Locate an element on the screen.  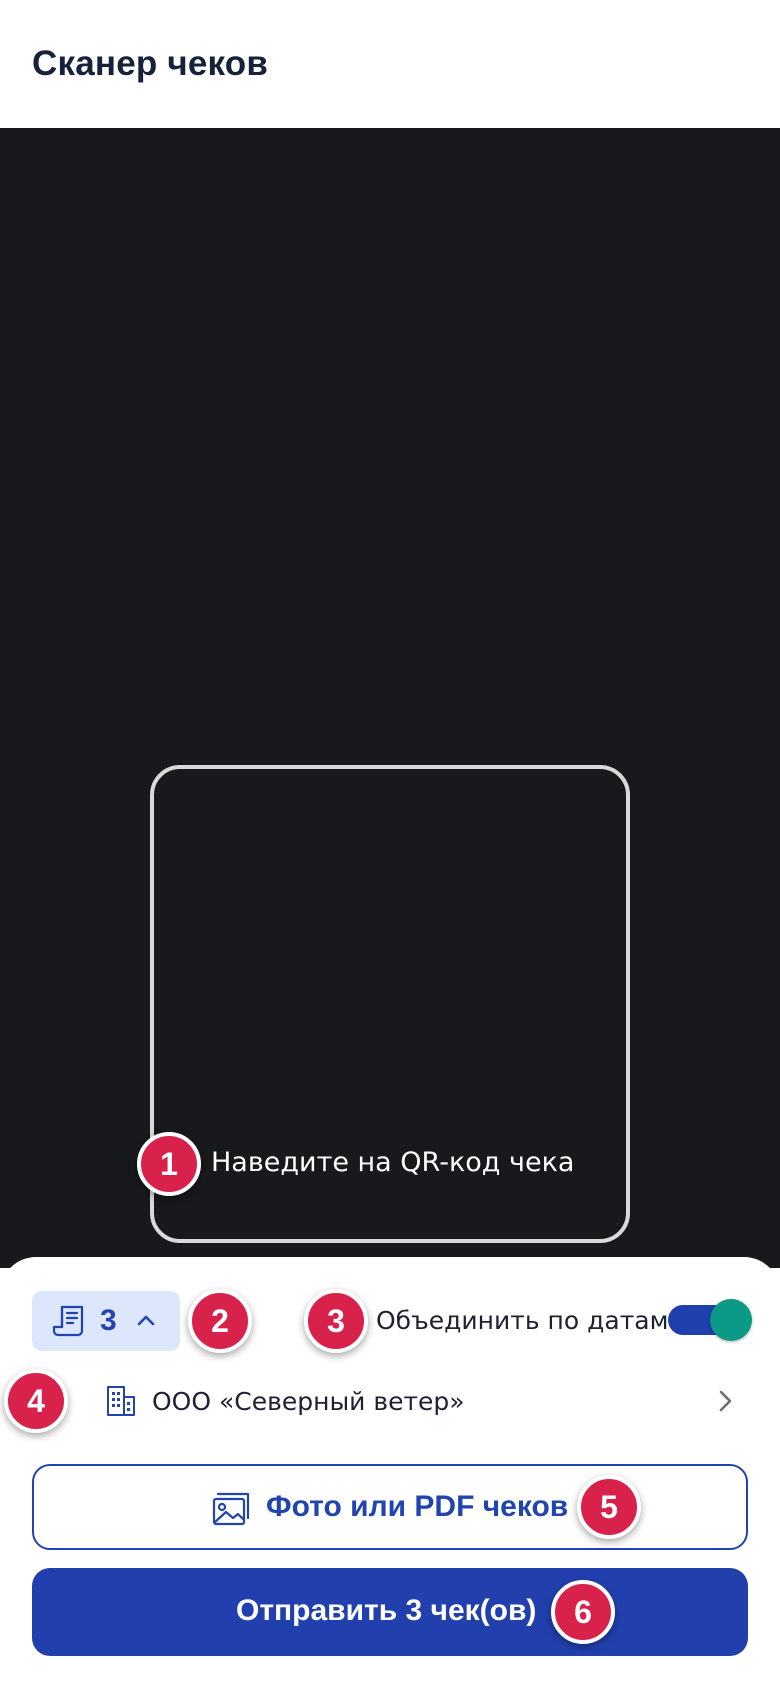
merge-by-dates-toggle is located at coordinates (710, 1320).